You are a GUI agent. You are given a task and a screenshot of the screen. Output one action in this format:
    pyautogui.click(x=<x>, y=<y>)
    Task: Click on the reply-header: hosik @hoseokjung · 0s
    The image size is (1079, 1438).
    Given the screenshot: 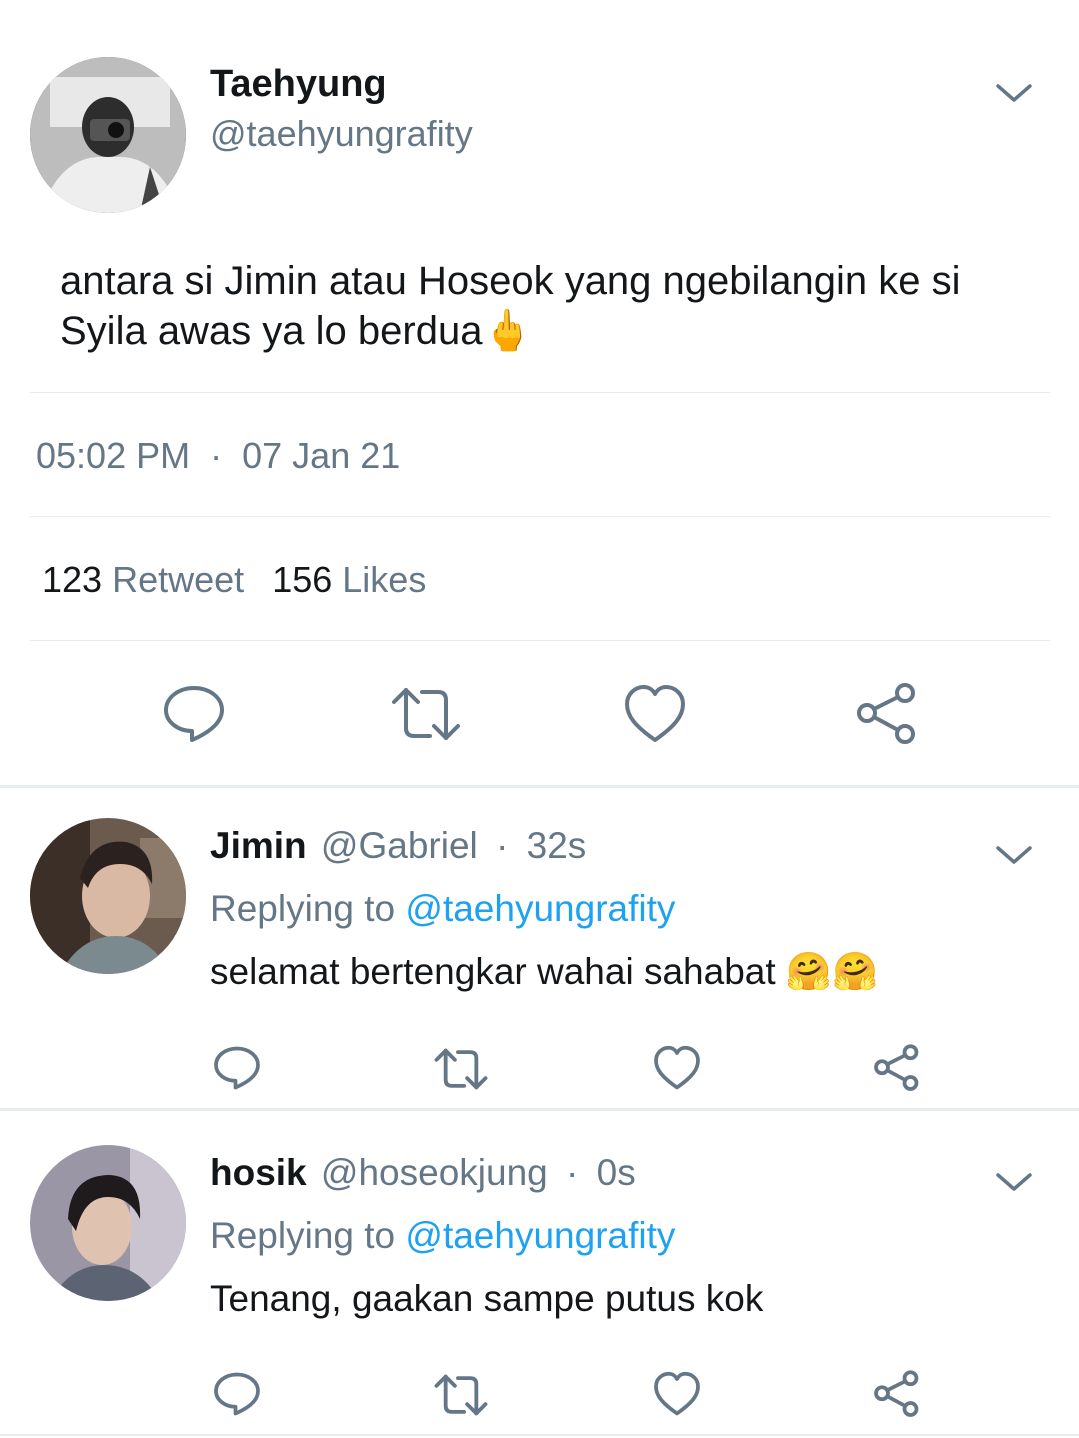 What is the action you would take?
    pyautogui.click(x=423, y=1173)
    